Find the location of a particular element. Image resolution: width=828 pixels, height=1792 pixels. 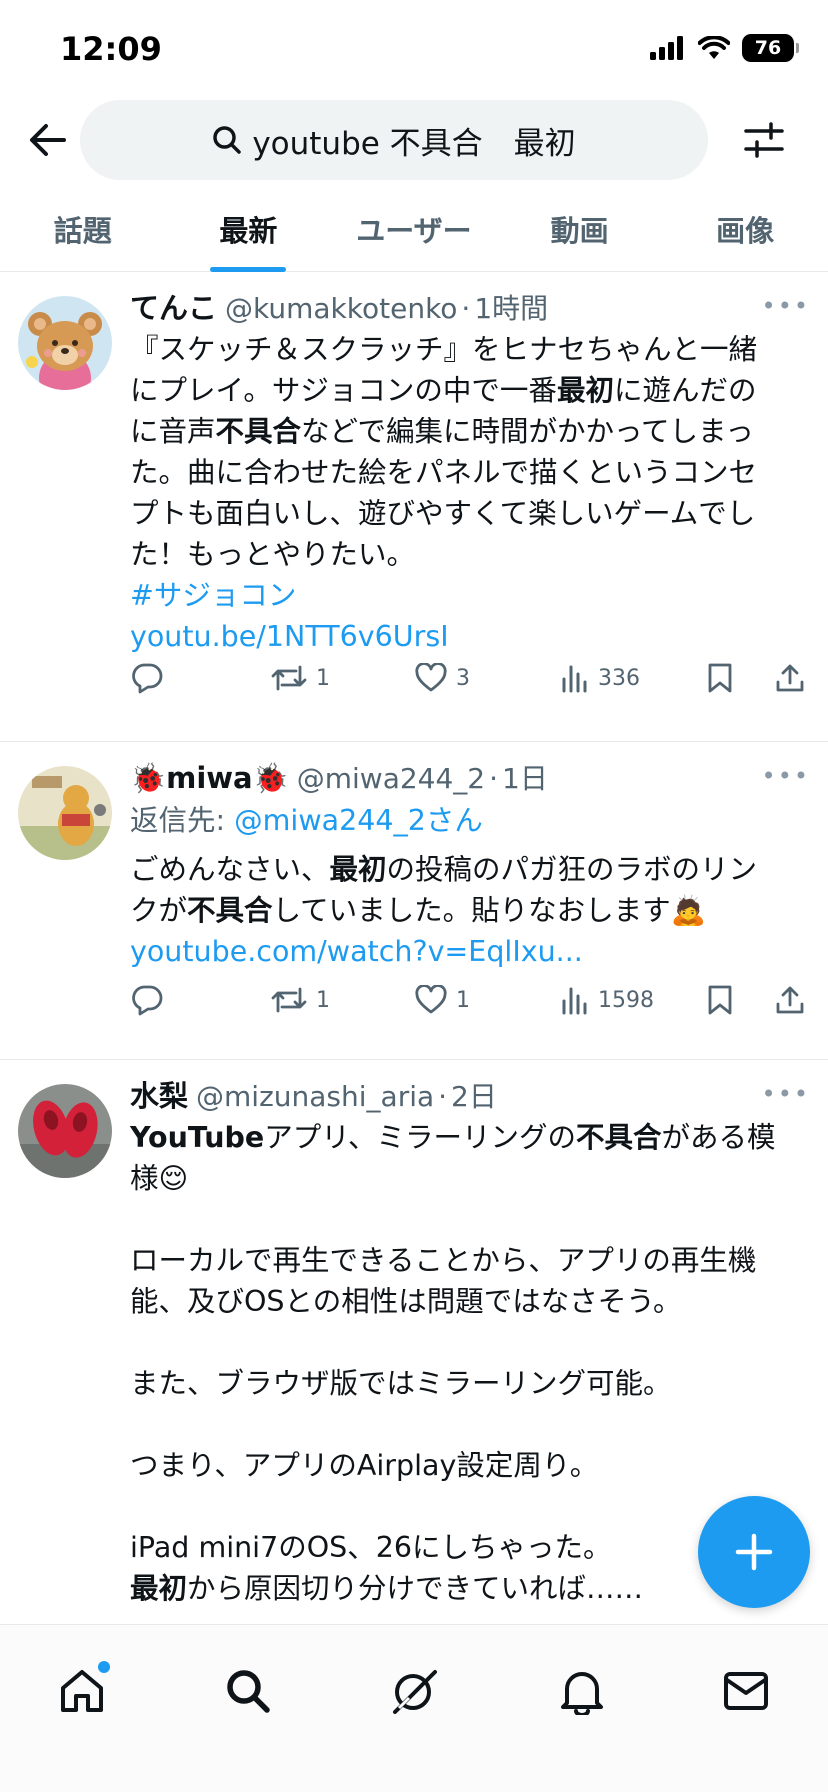

tab-label: 話題 is located at coordinates (82, 231).